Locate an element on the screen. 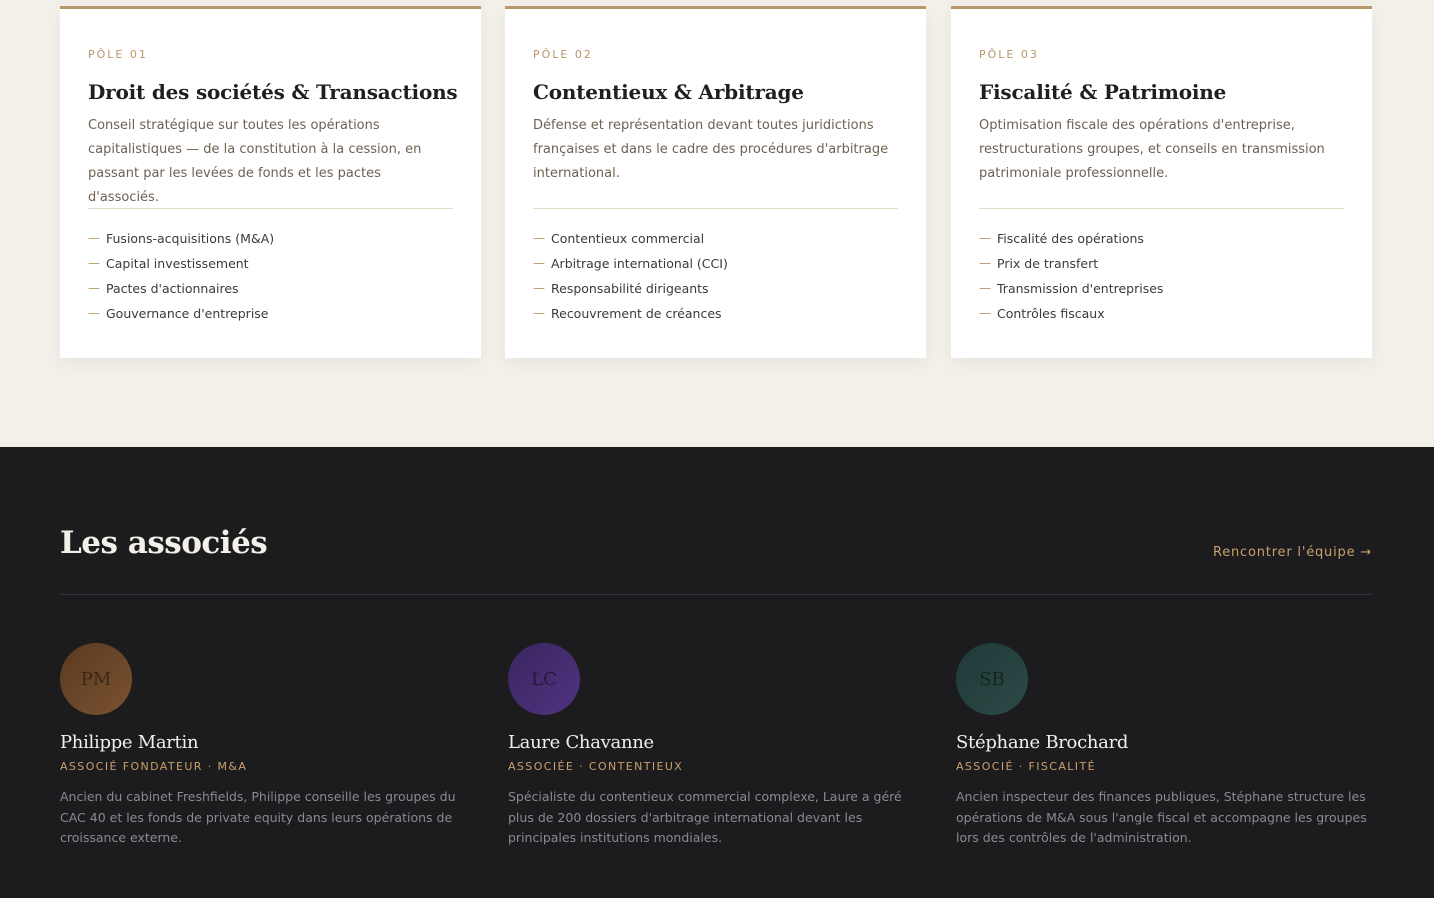 The width and height of the screenshot is (1434, 898). partner-role: ASSOCIÉE · CONTENTIEUX is located at coordinates (596, 766).